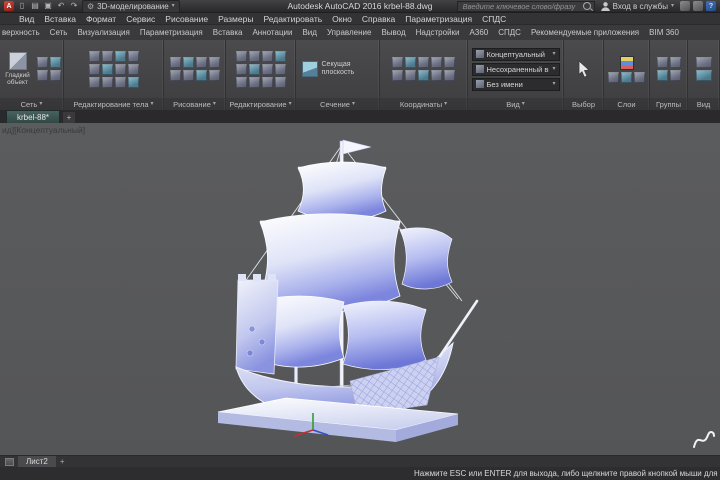 The height and width of the screenshot is (480, 720). Describe the element at coordinates (26, 19) in the screenshot. I see `menu-view: Вид` at that location.